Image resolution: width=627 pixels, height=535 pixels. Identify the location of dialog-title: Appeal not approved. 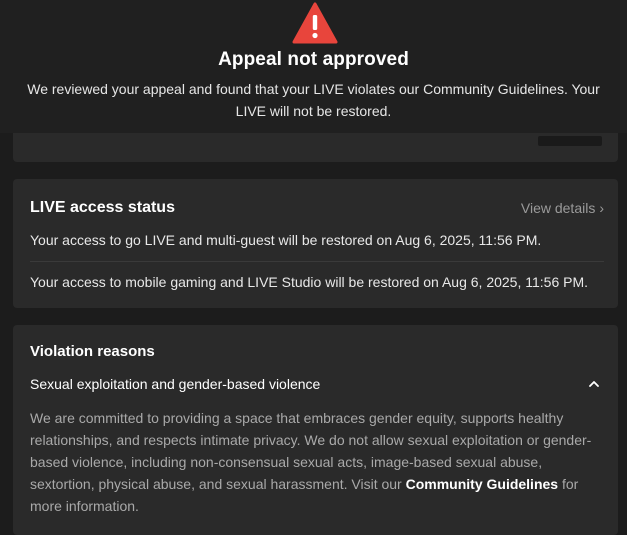
(313, 59).